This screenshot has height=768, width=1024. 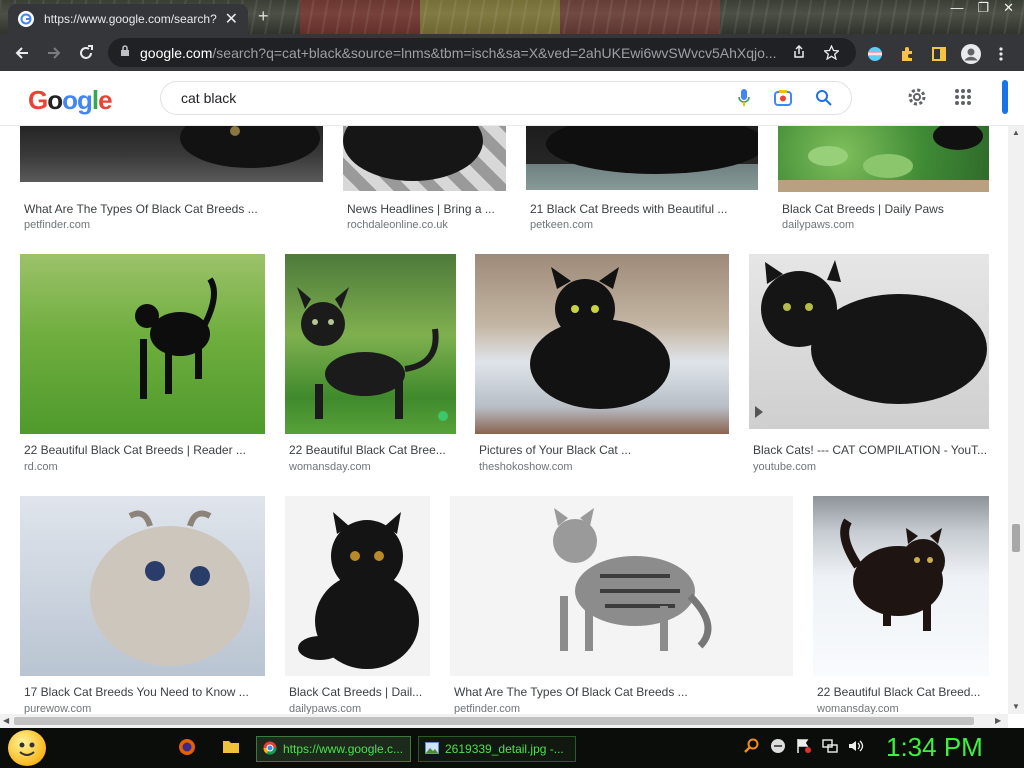 What do you see at coordinates (963, 99) in the screenshot?
I see `apps-grid-icon` at bounding box center [963, 99].